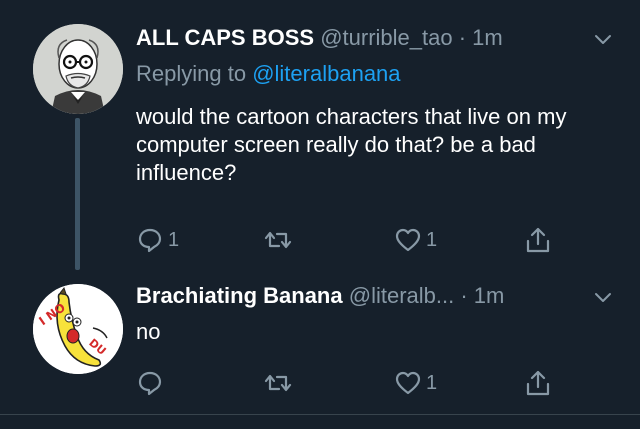 This screenshot has height=429, width=640. Describe the element at coordinates (225, 37) in the screenshot. I see `display-name: ALL CAPS BOSS` at that location.